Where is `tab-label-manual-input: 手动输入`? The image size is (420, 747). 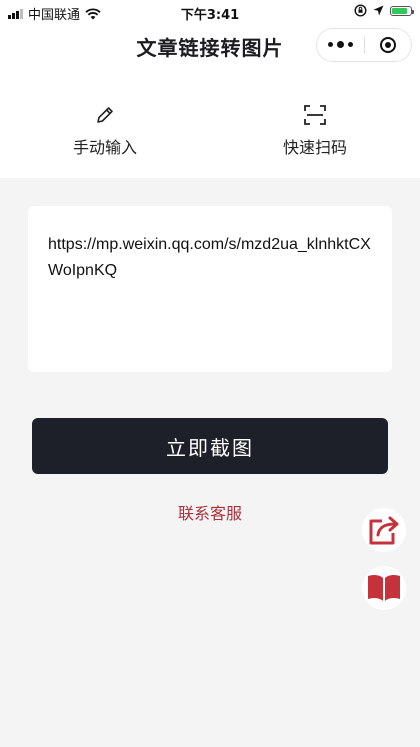 tab-label-manual-input: 手动输入 is located at coordinates (104, 147).